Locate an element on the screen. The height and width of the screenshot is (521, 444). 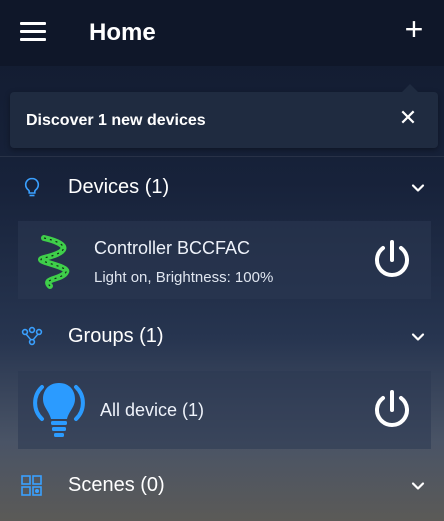
section-header-devices: Devices (1) is located at coordinates (222, 188).